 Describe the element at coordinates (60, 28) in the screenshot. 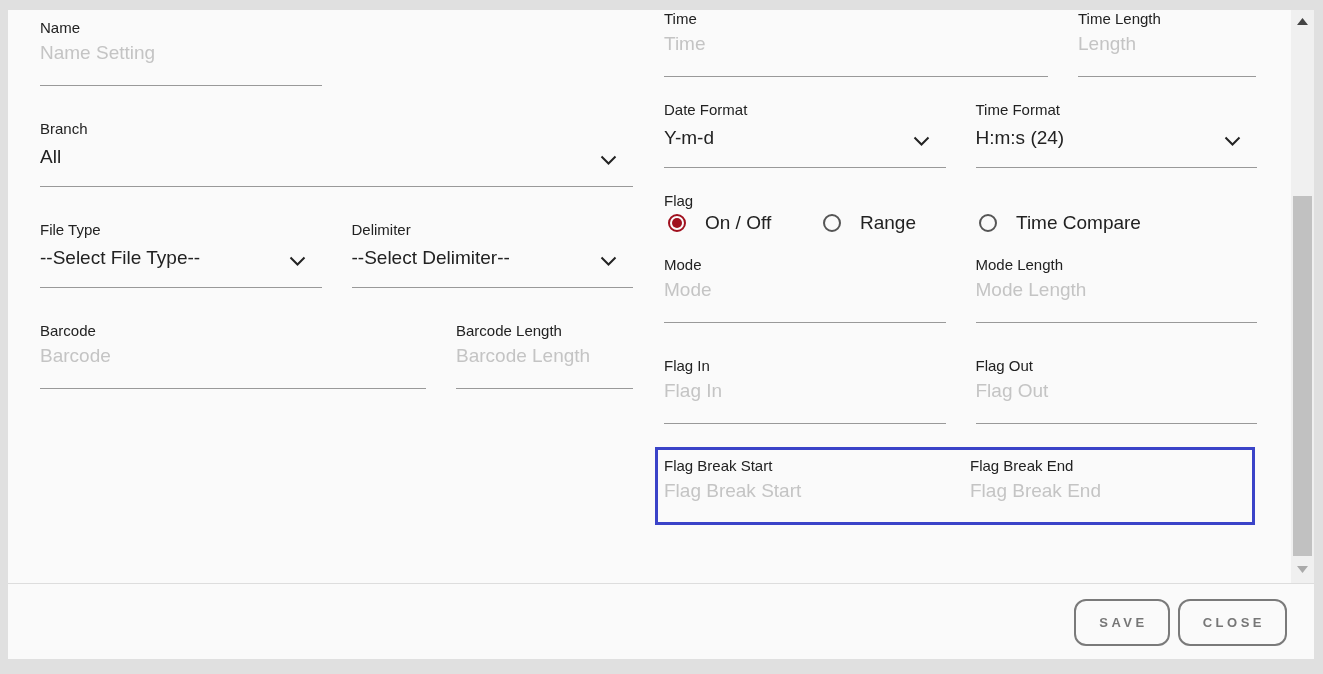

I see `field-label: Name` at that location.